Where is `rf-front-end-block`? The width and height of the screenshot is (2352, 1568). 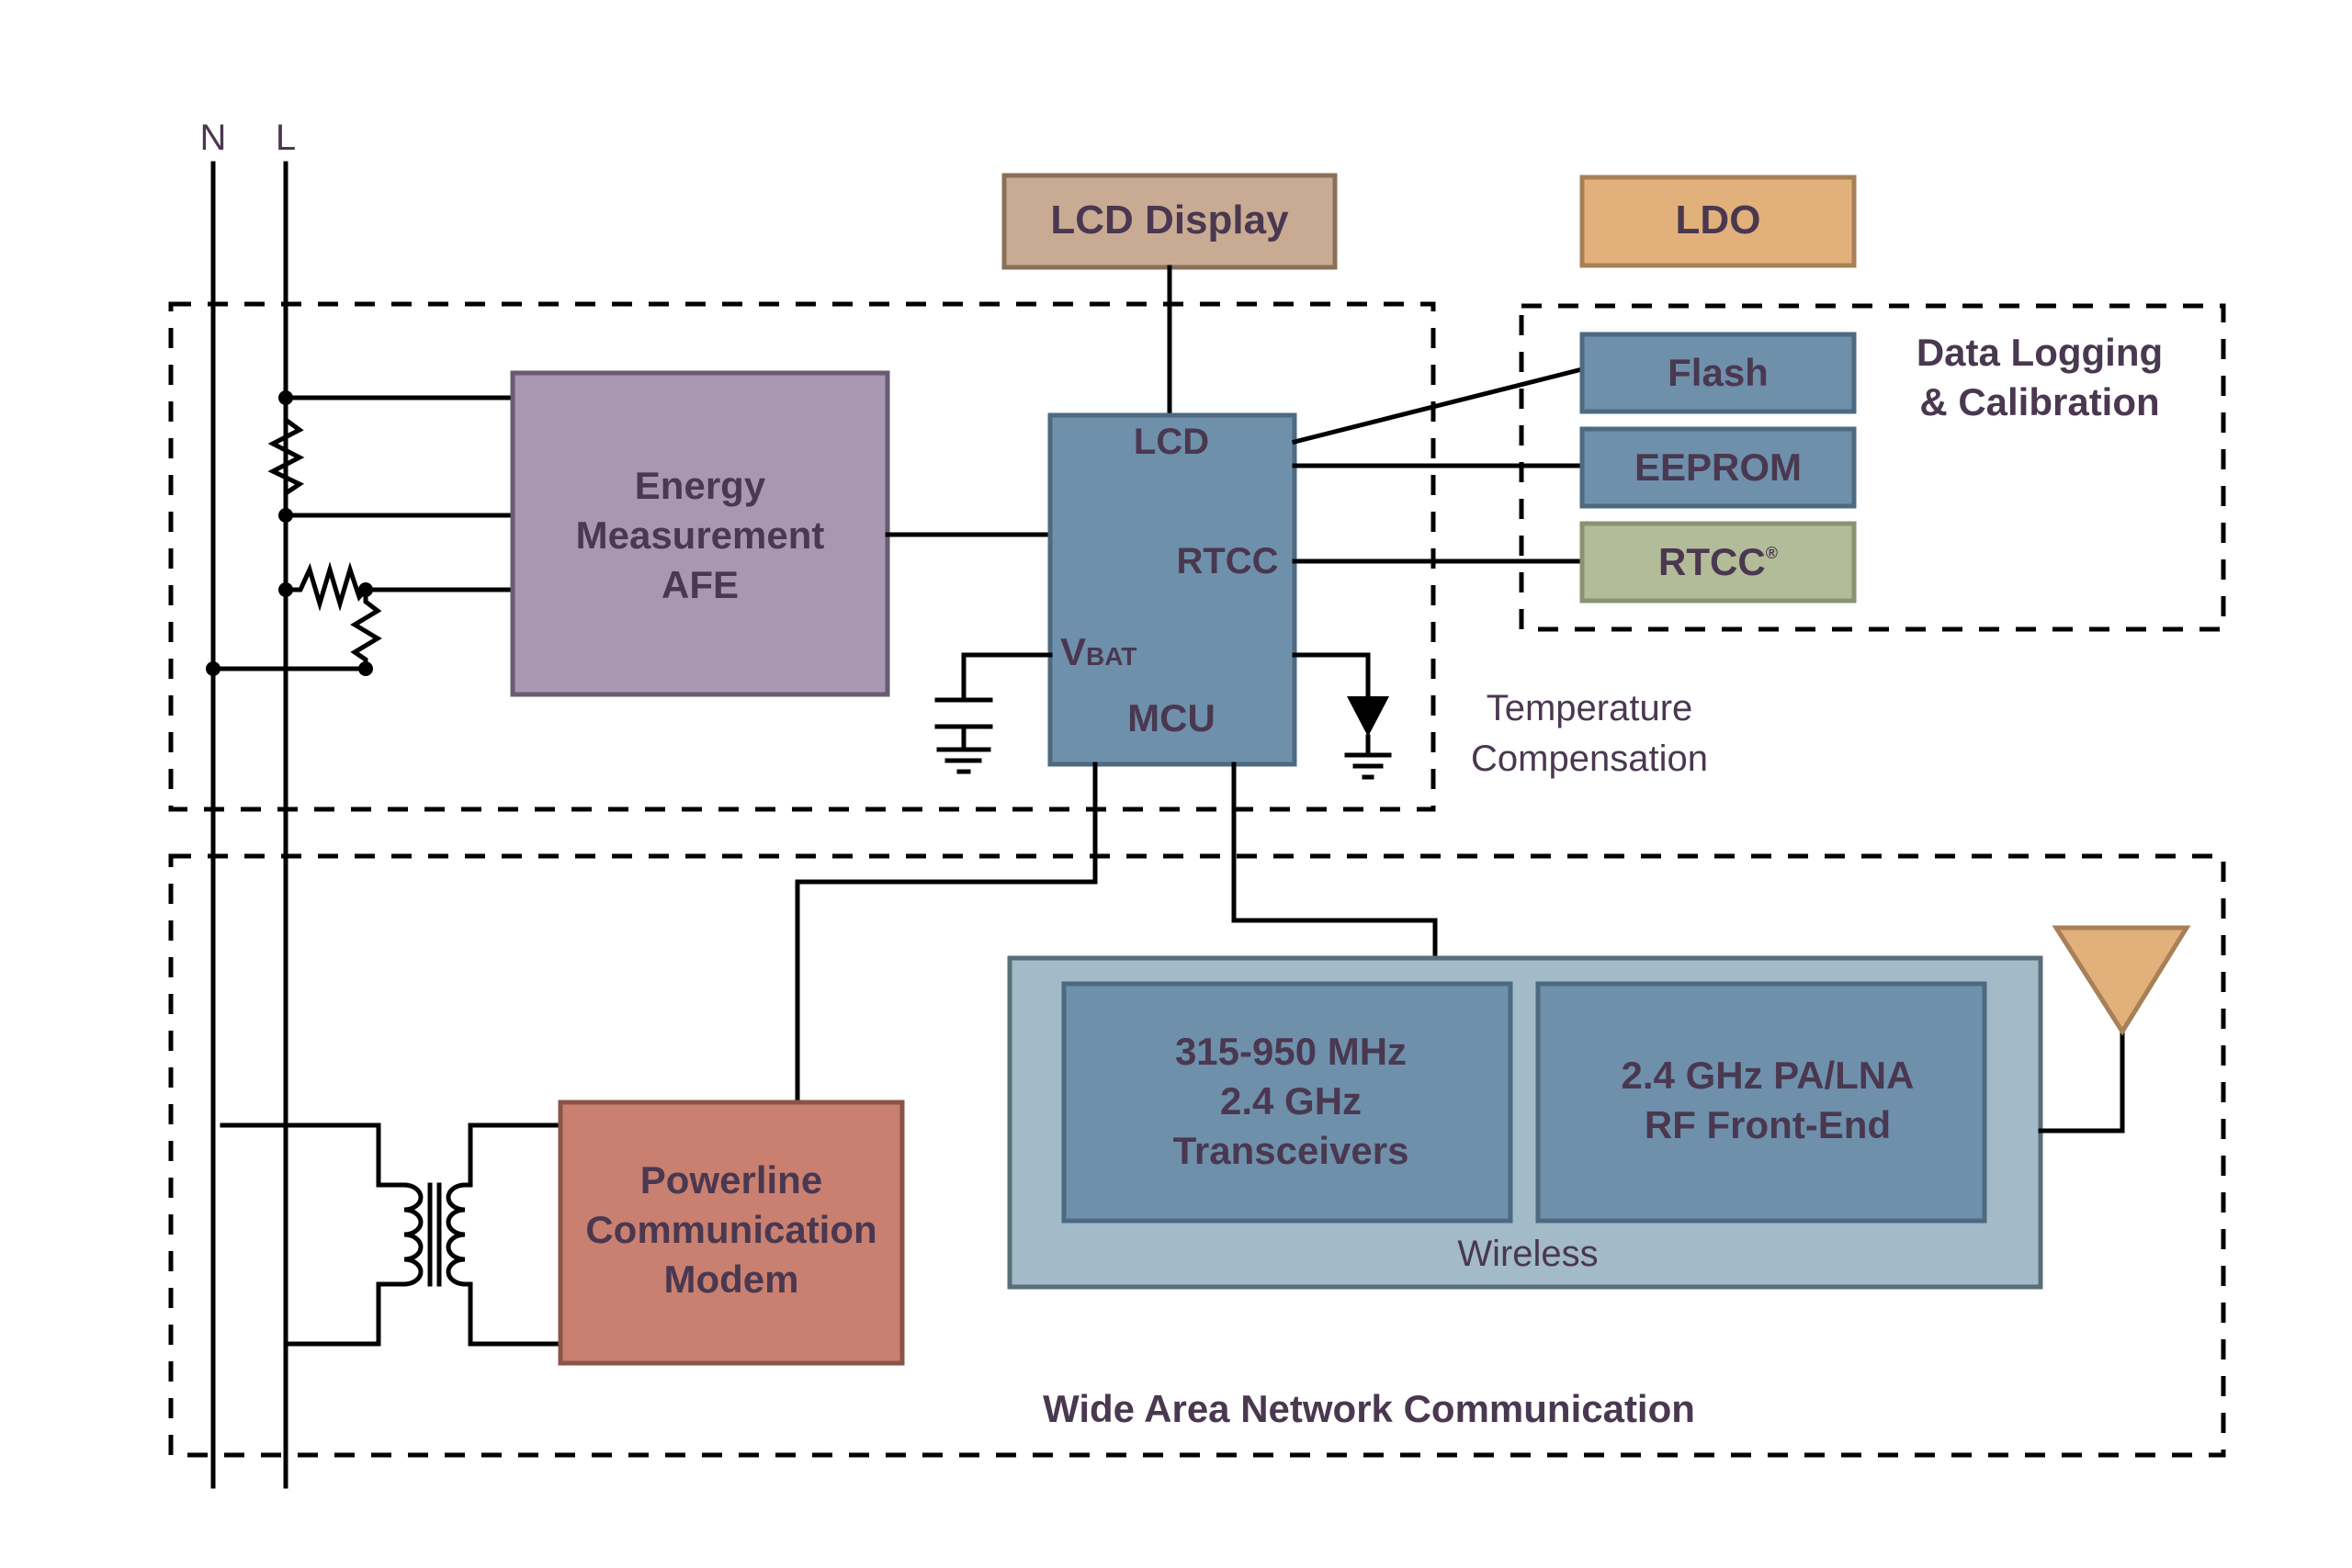 rf-front-end-block is located at coordinates (1761, 1102).